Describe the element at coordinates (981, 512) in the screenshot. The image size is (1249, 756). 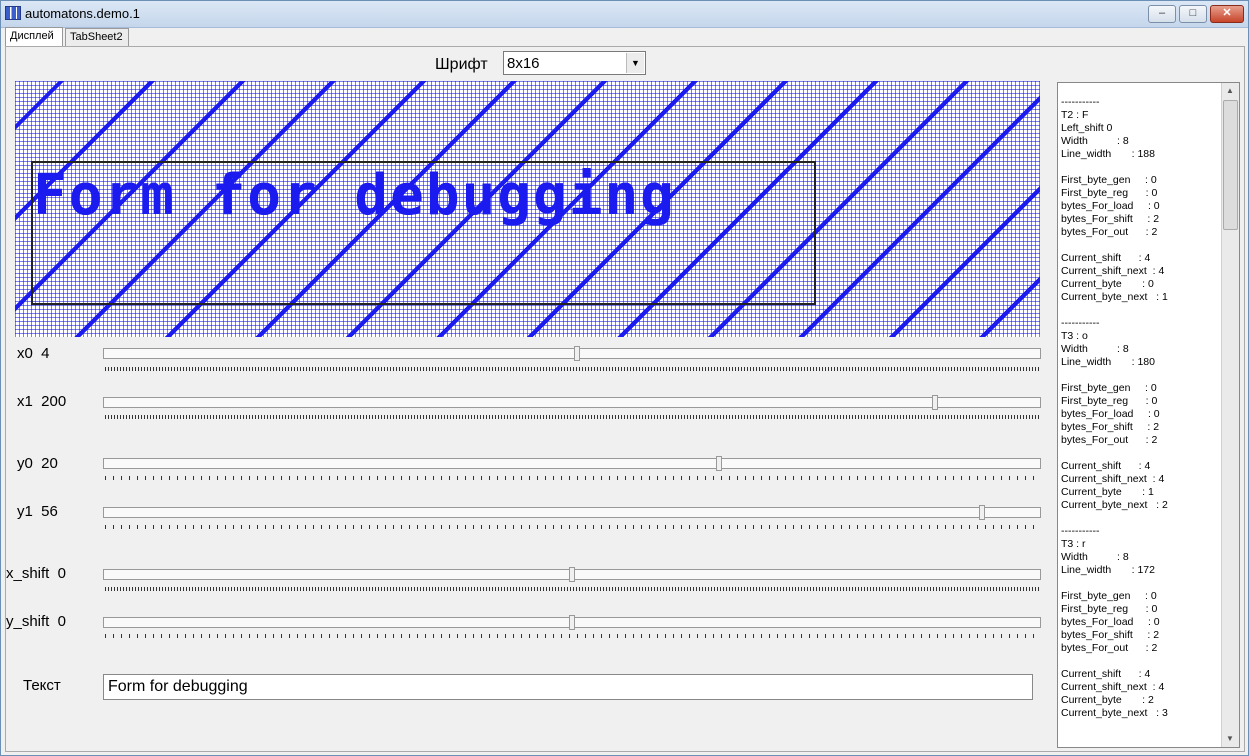
I see `y1-slider-thumb` at that location.